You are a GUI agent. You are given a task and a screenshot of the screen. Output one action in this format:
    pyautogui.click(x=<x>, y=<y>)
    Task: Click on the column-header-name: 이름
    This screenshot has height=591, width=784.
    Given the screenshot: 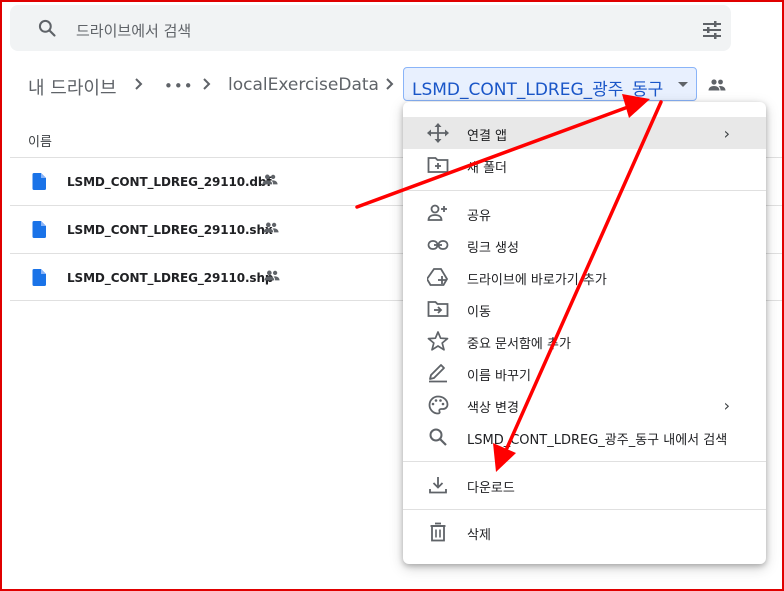 What is the action you would take?
    pyautogui.click(x=40, y=140)
    